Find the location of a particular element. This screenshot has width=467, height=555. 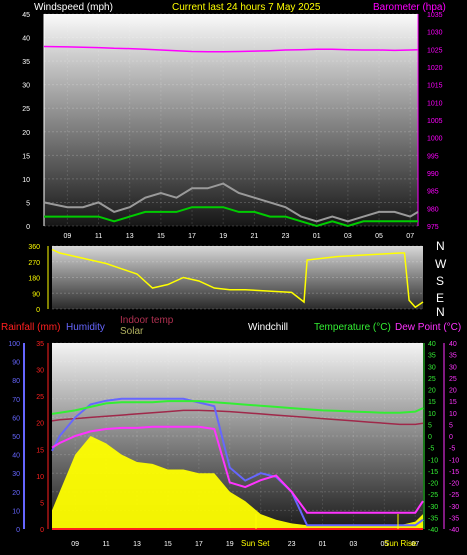

dewpoint-tick-20: 20 is located at coordinates (453, 391).